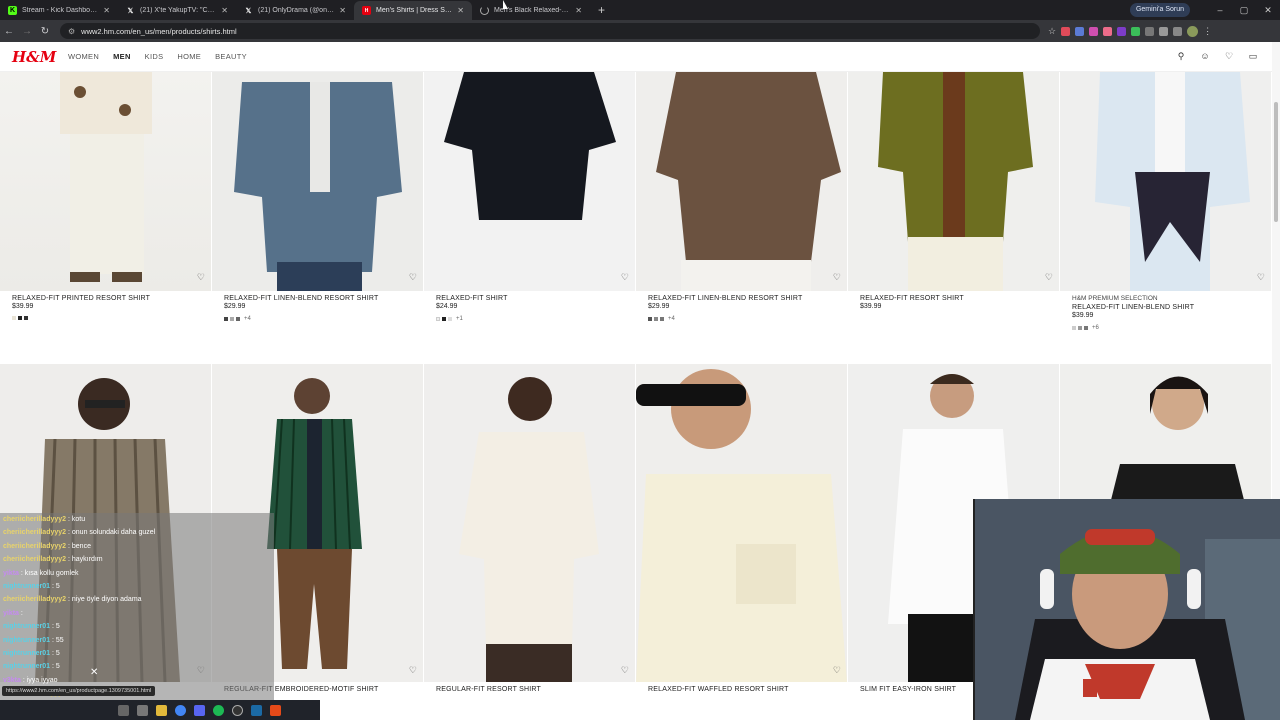 The width and height of the screenshot is (1280, 720). Describe the element at coordinates (1172, 307) in the screenshot. I see `product-name: RELAXED-FIT LINEN-BLEND SHIRT` at that location.